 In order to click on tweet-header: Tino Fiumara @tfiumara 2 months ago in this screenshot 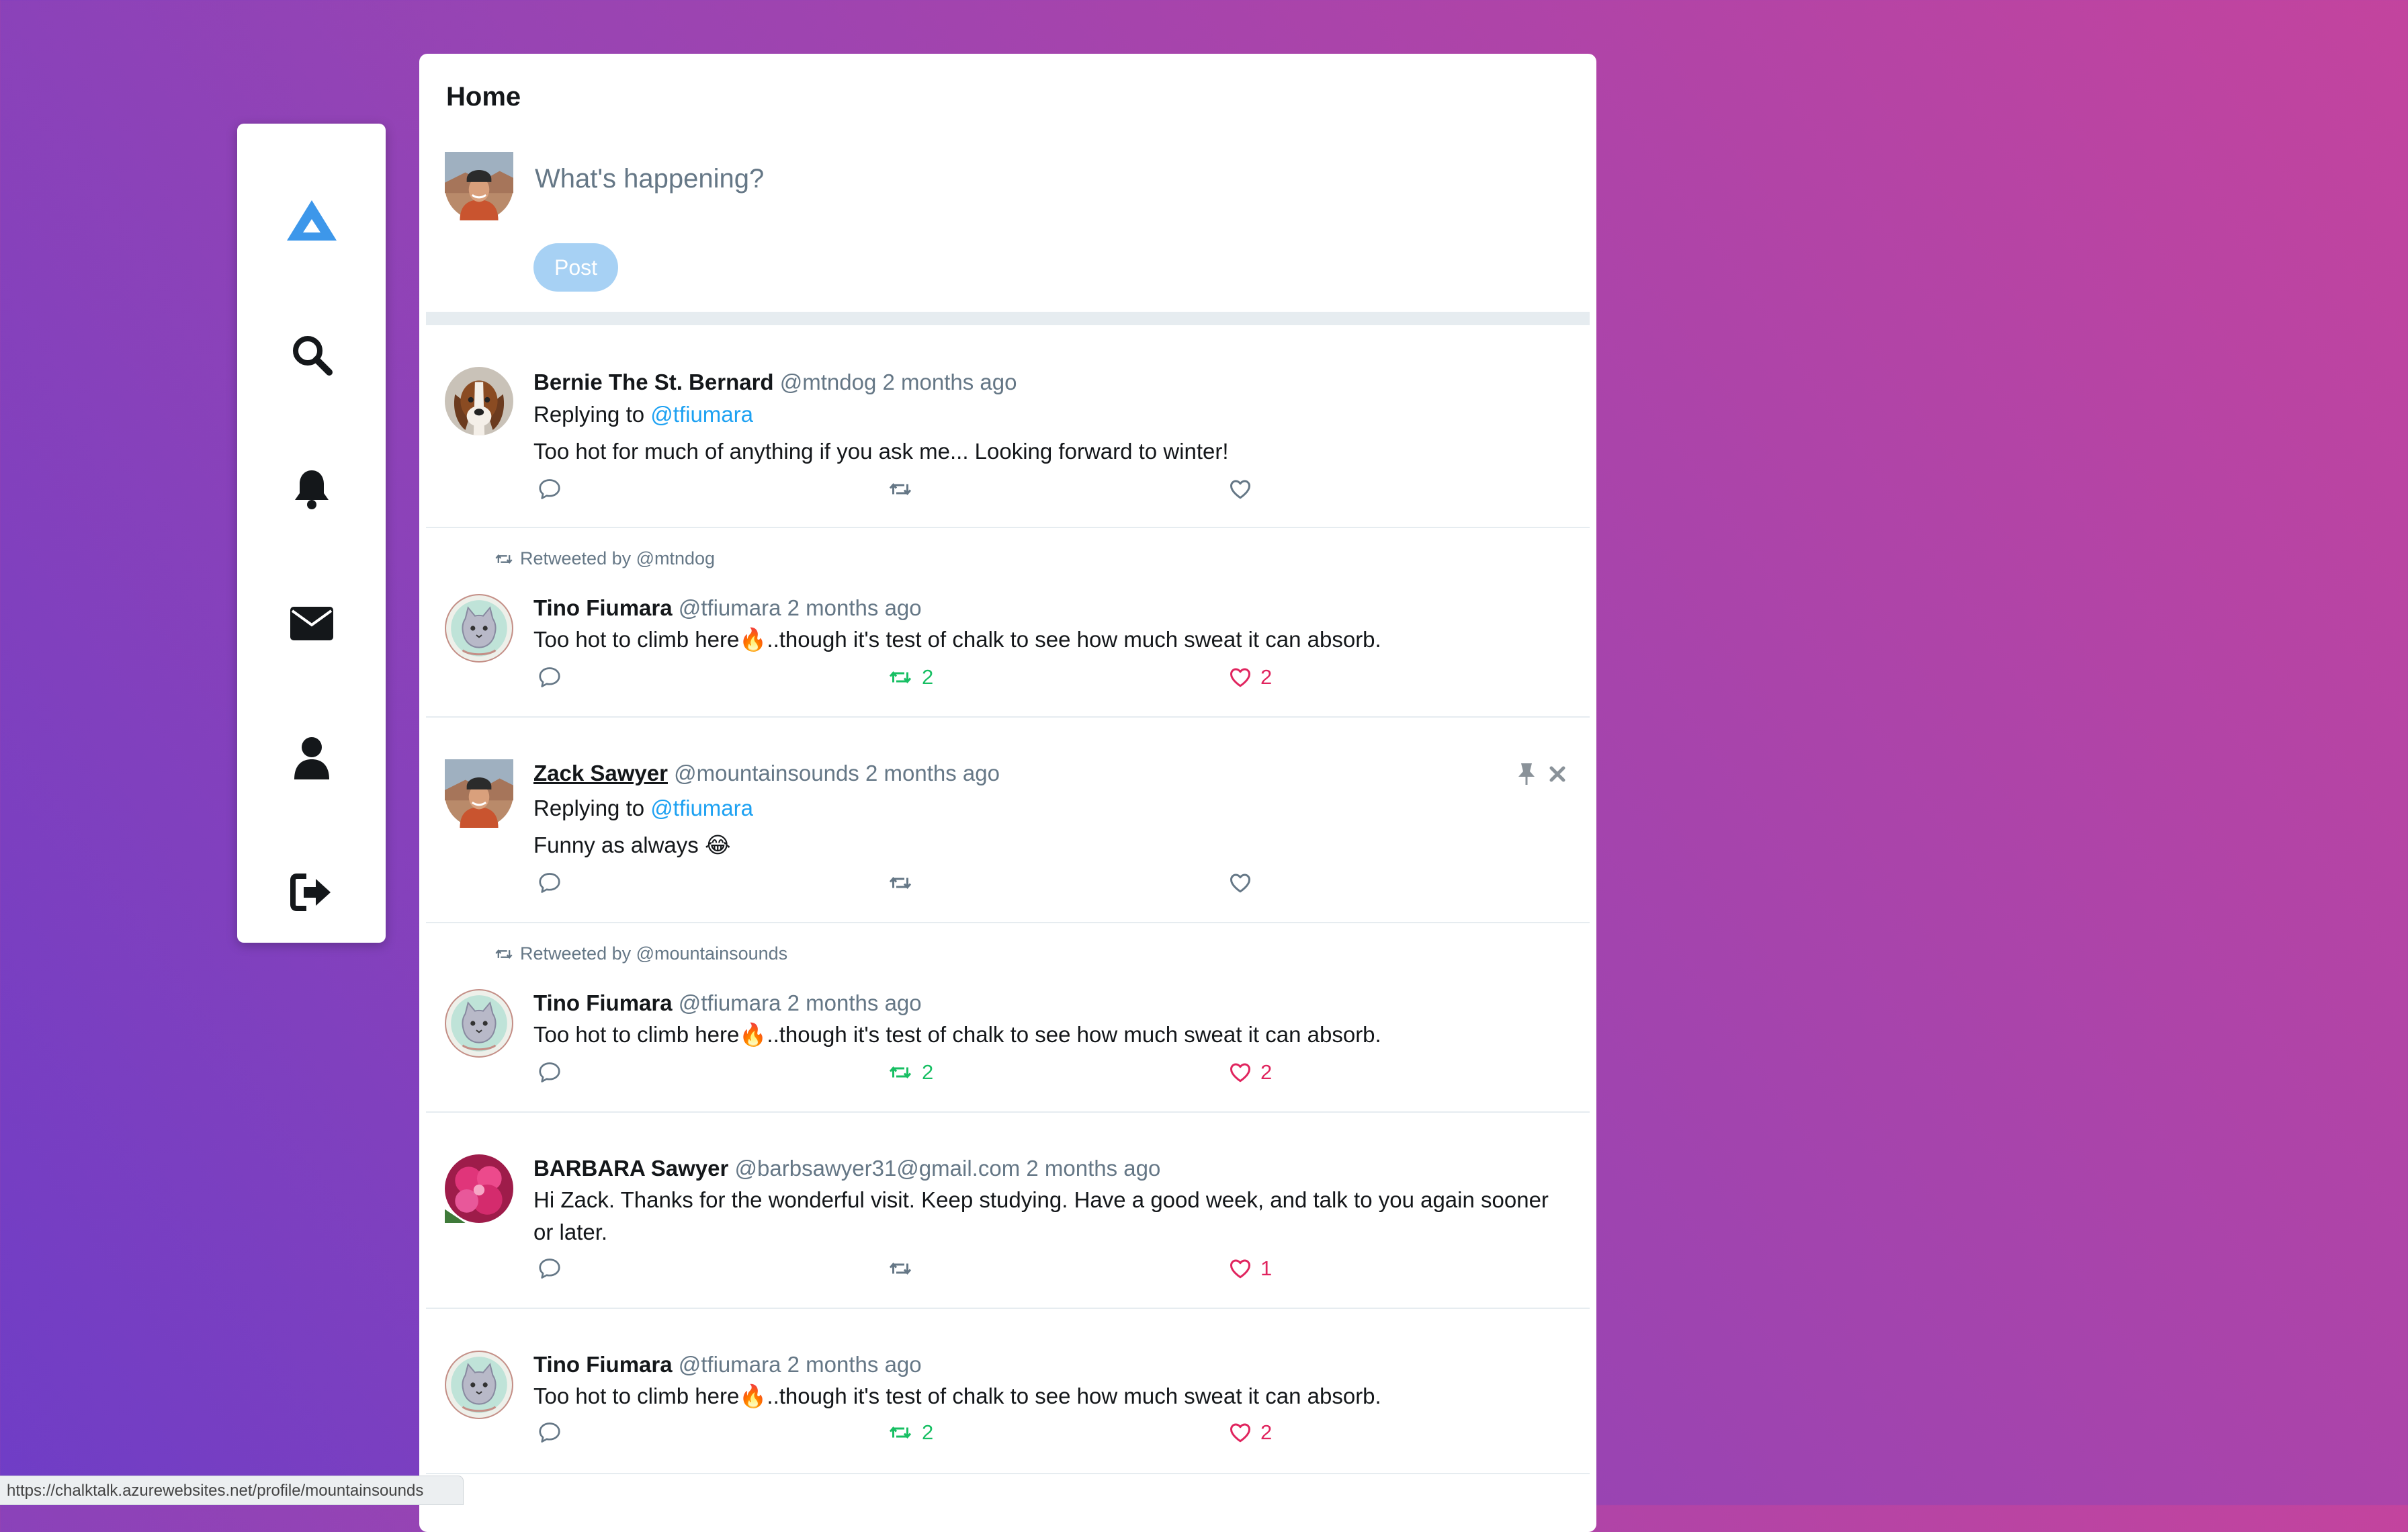, I will do `click(727, 1364)`.